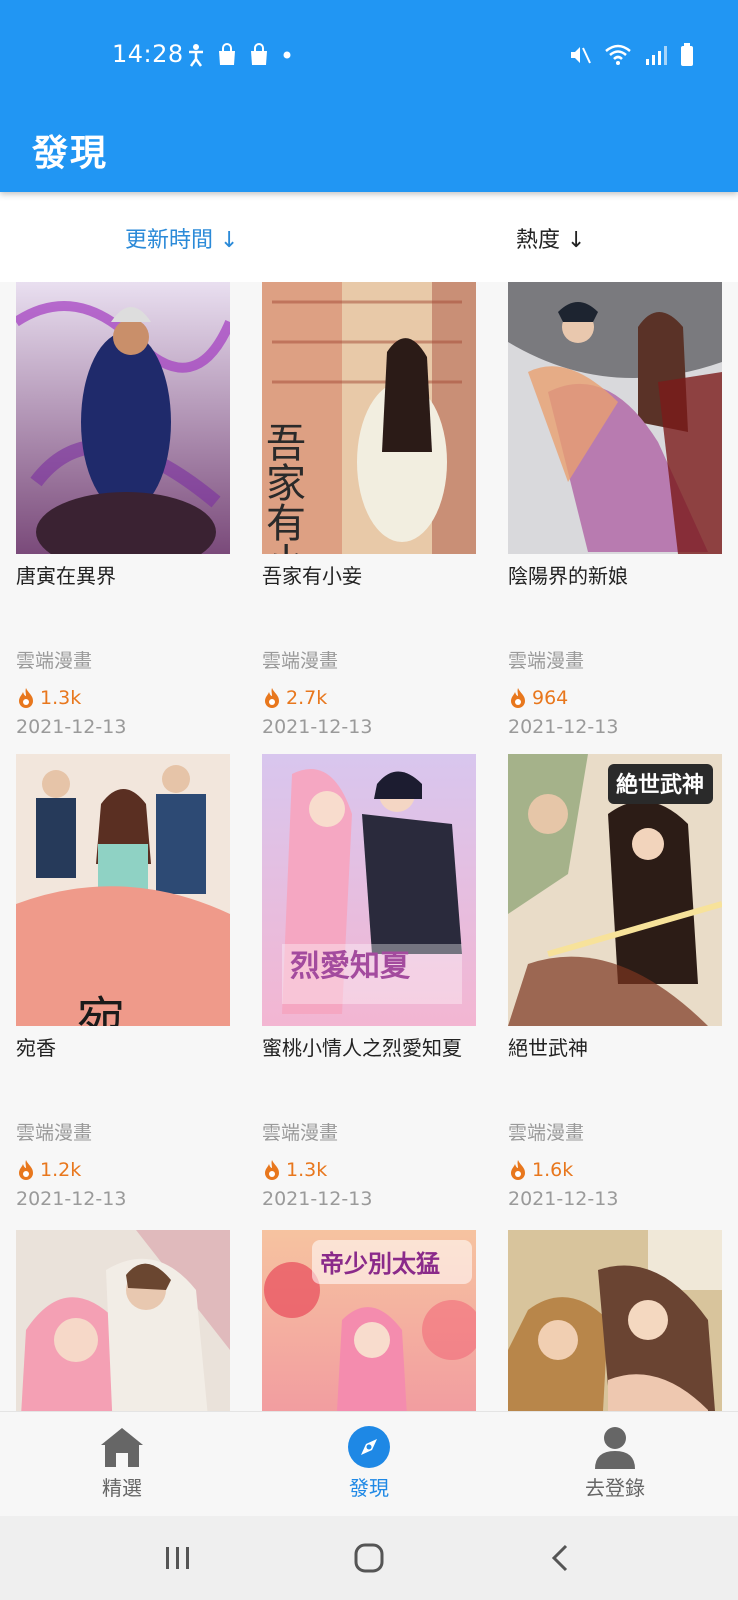 The height and width of the screenshot is (1600, 738). What do you see at coordinates (618, 54) in the screenshot?
I see `wifi-icon` at bounding box center [618, 54].